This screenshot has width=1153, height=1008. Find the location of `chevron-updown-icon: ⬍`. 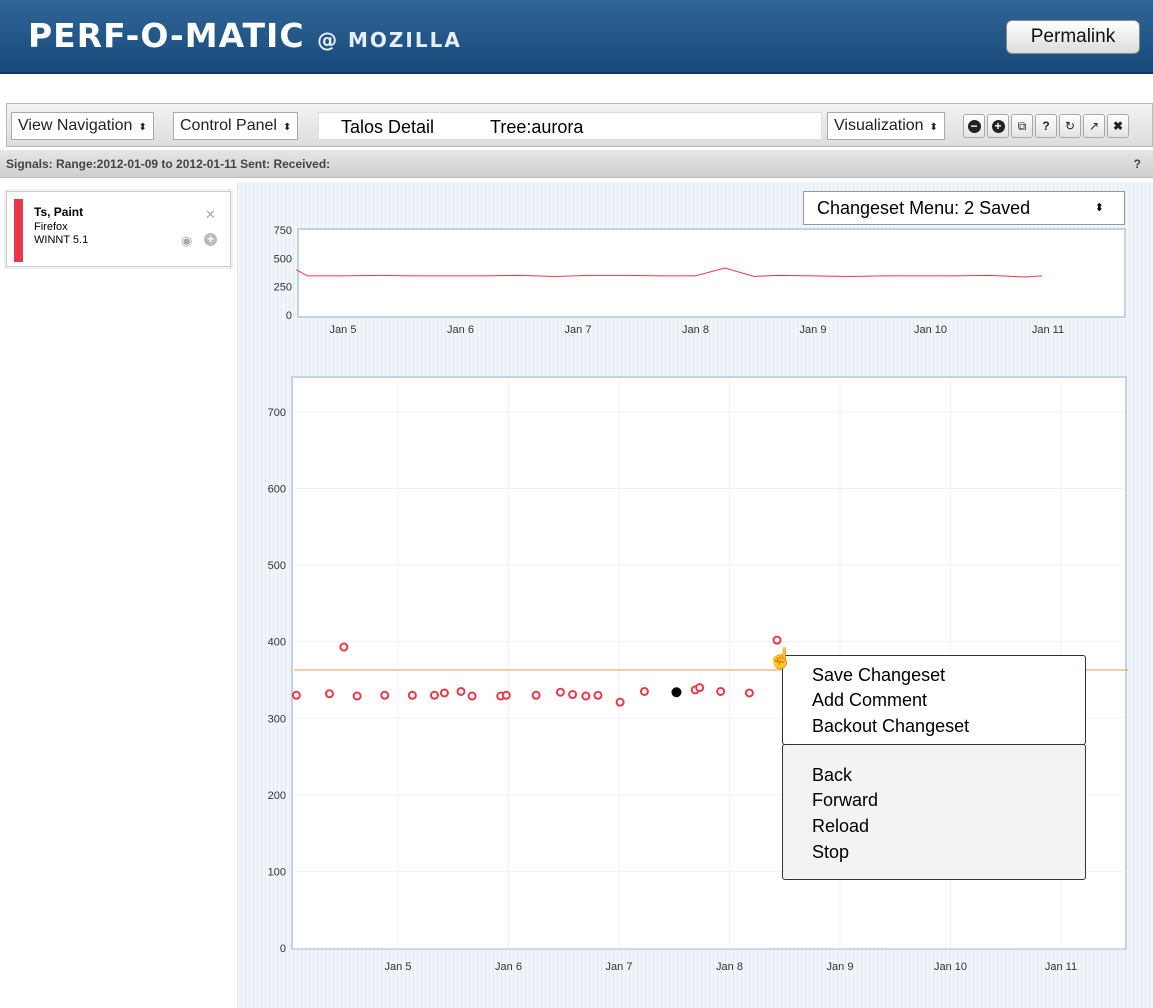

chevron-updown-icon: ⬍ is located at coordinates (1099, 208).